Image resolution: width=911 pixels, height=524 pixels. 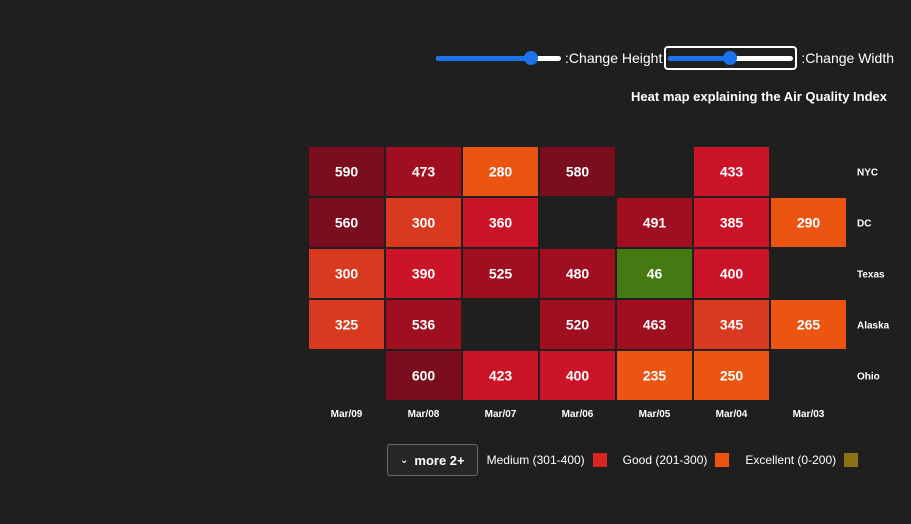 I want to click on legend-item-medium: Medium (301-400), so click(x=547, y=460).